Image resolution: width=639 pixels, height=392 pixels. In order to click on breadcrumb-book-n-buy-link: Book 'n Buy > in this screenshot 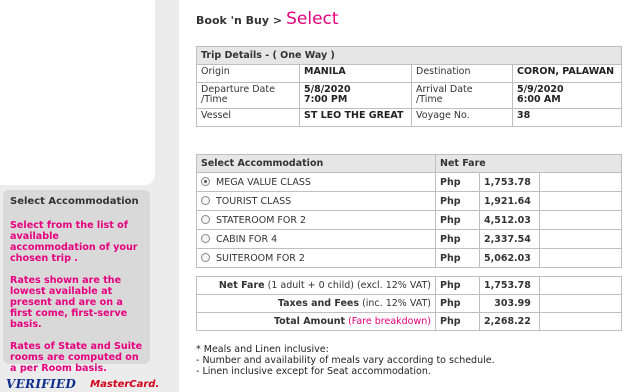, I will do `click(239, 20)`.